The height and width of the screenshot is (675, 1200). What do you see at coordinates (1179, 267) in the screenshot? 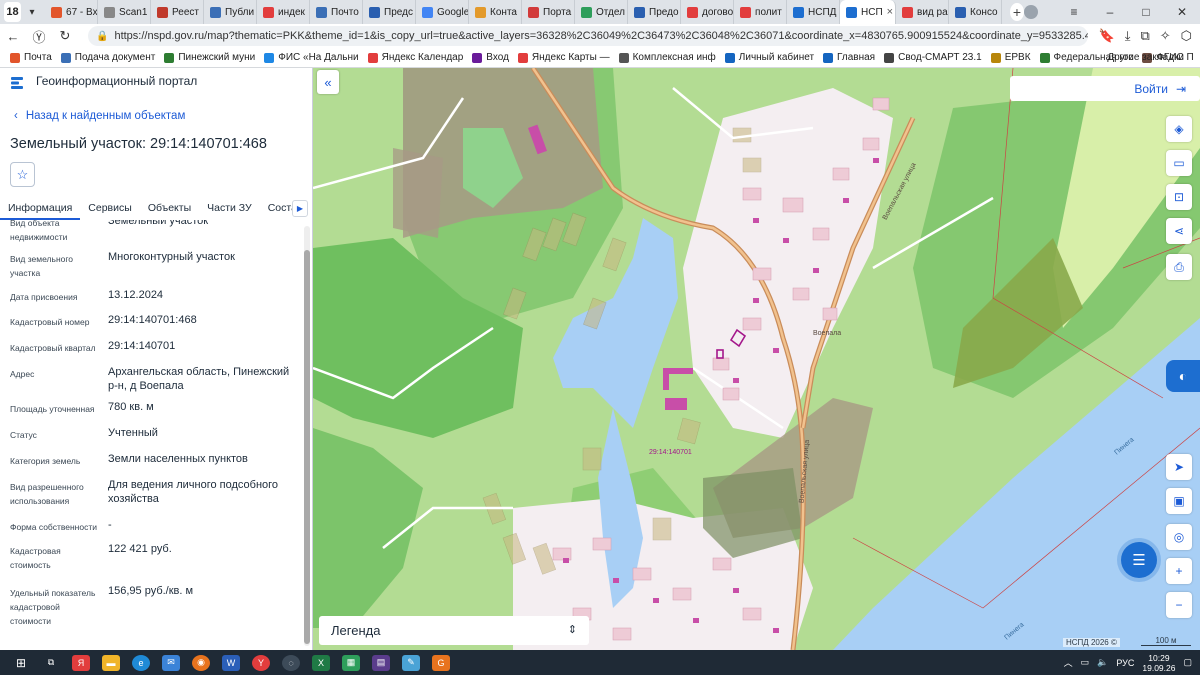
I see `print-button: ⎙` at bounding box center [1179, 267].